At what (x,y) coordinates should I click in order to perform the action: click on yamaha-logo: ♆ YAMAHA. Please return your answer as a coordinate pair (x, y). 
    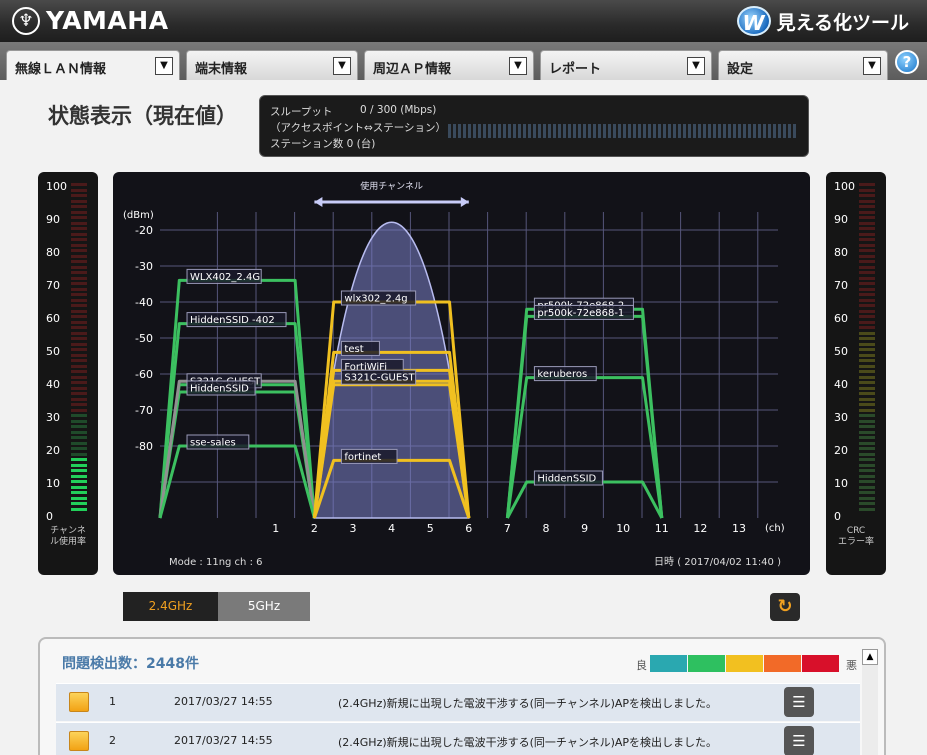
    Looking at the image, I should click on (90, 20).